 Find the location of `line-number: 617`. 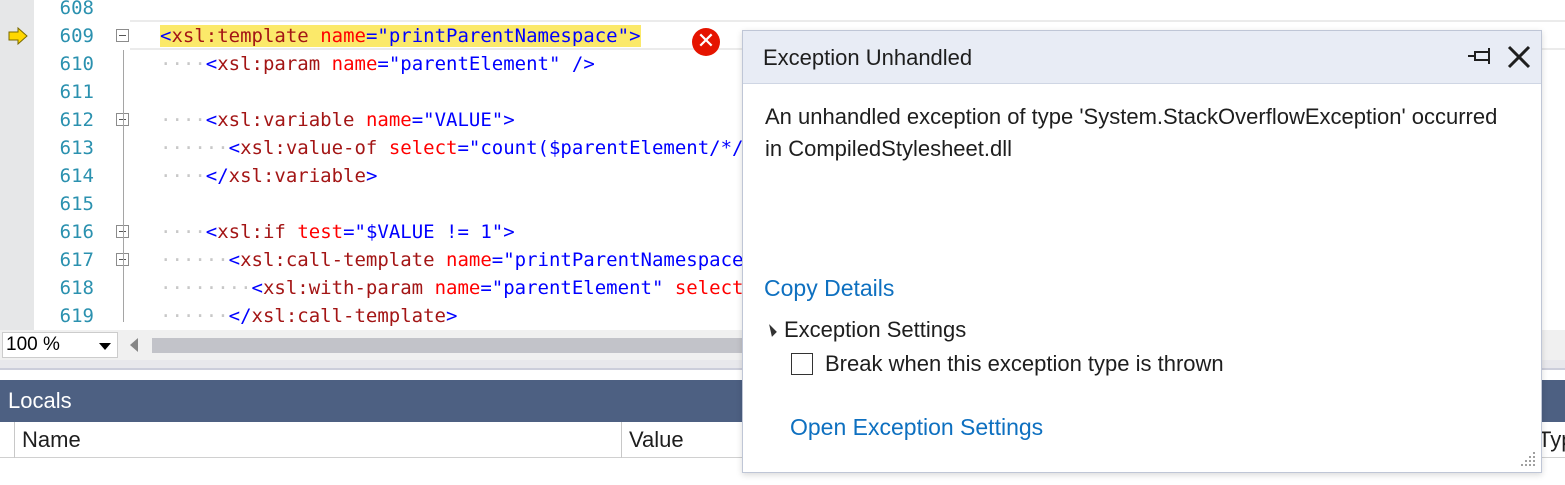

line-number: 617 is located at coordinates (76, 260).